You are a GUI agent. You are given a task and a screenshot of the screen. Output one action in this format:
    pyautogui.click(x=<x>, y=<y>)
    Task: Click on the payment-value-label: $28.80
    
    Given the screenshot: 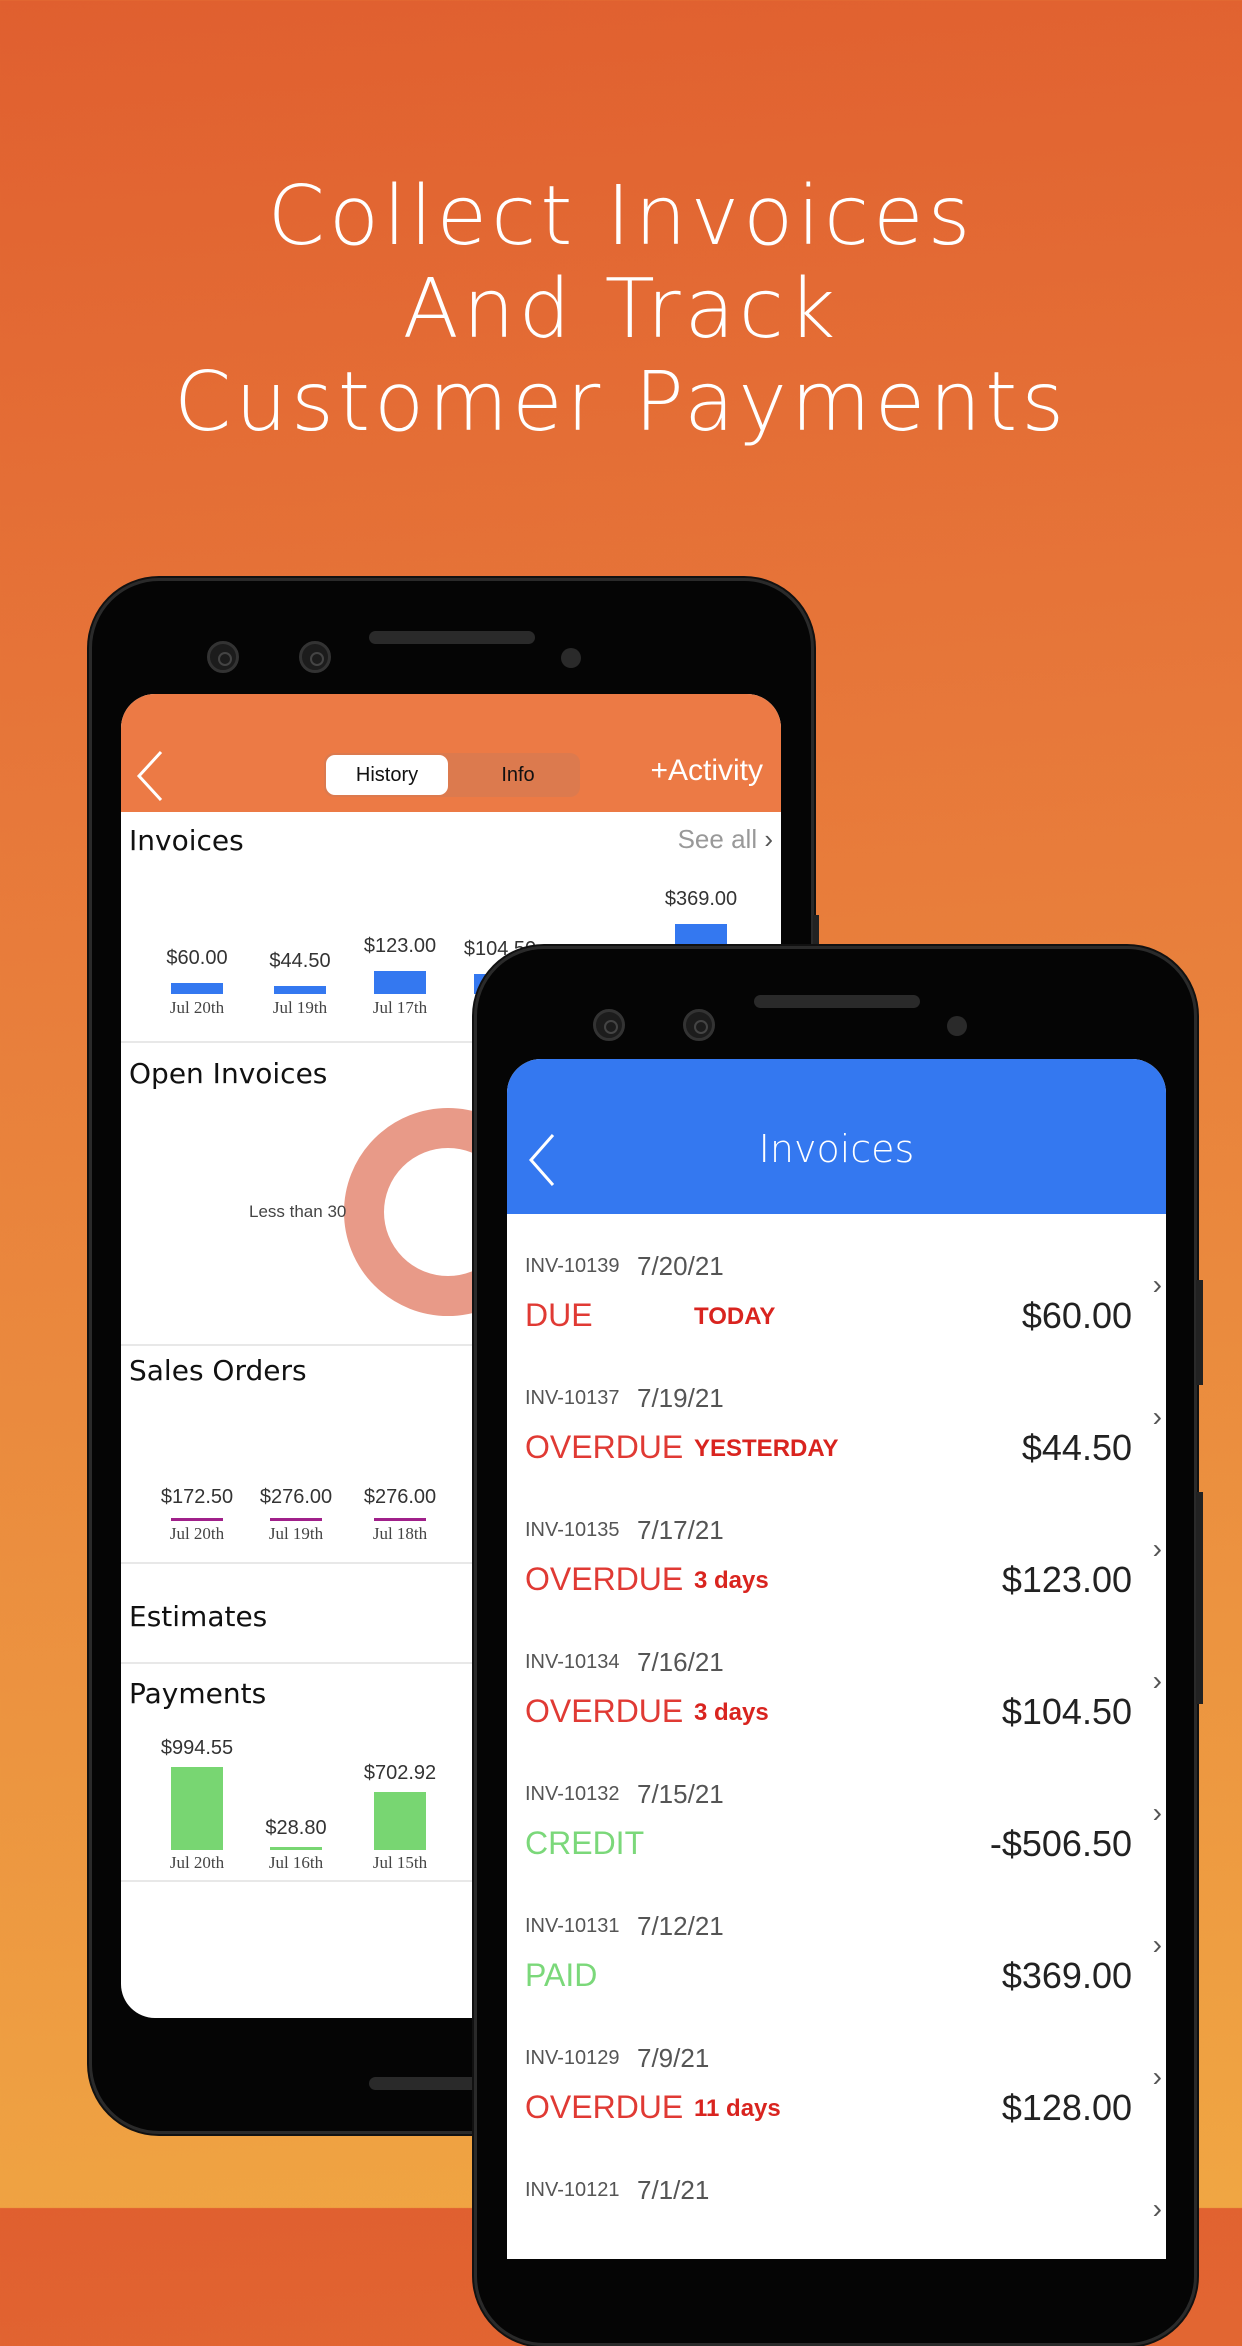 What is the action you would take?
    pyautogui.click(x=296, y=1828)
    